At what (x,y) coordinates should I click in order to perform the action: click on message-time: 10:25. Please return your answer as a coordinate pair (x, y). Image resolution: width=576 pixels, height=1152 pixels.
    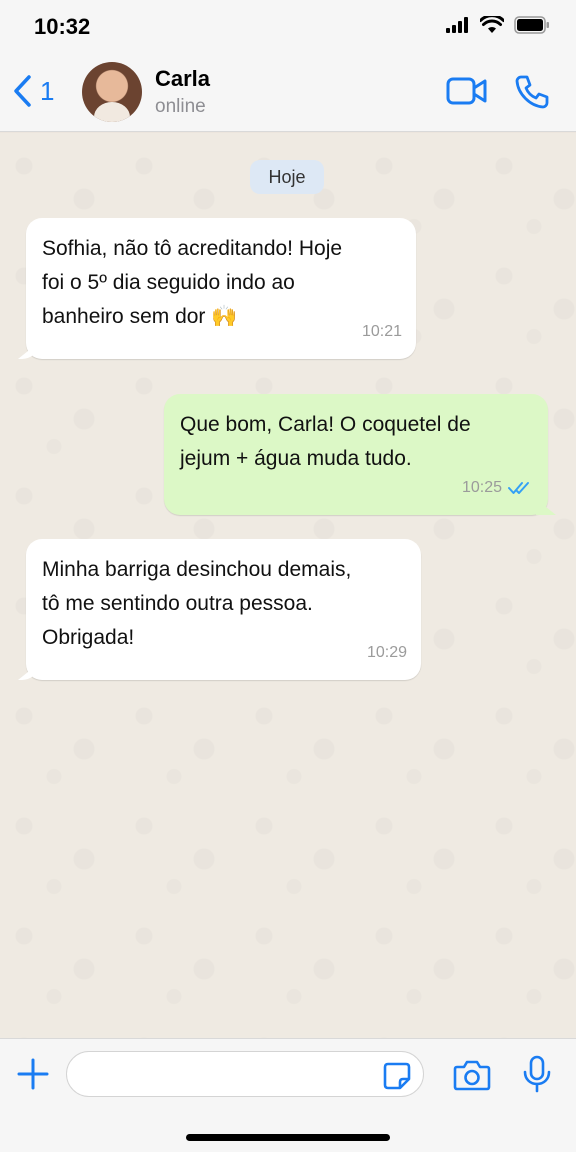
    Looking at the image, I should click on (481, 487).